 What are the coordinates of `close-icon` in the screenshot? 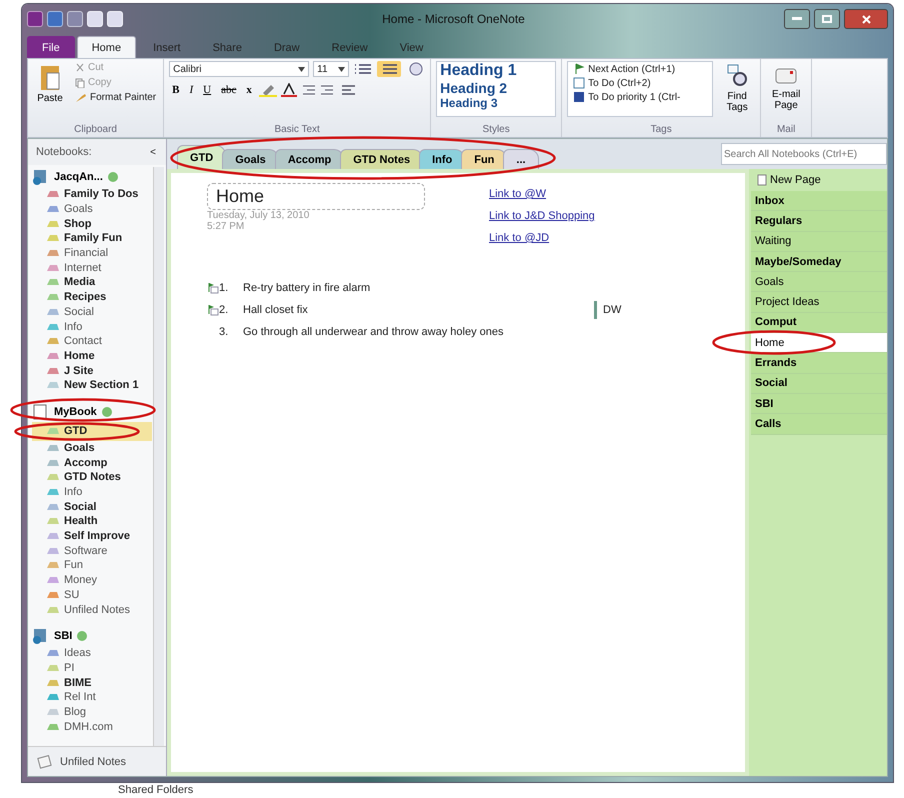 It's located at (866, 19).